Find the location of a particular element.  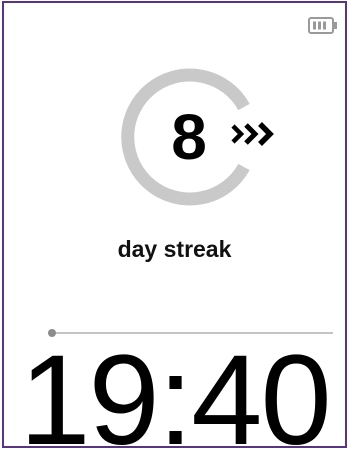

streak-label: day streak is located at coordinates (174, 249).